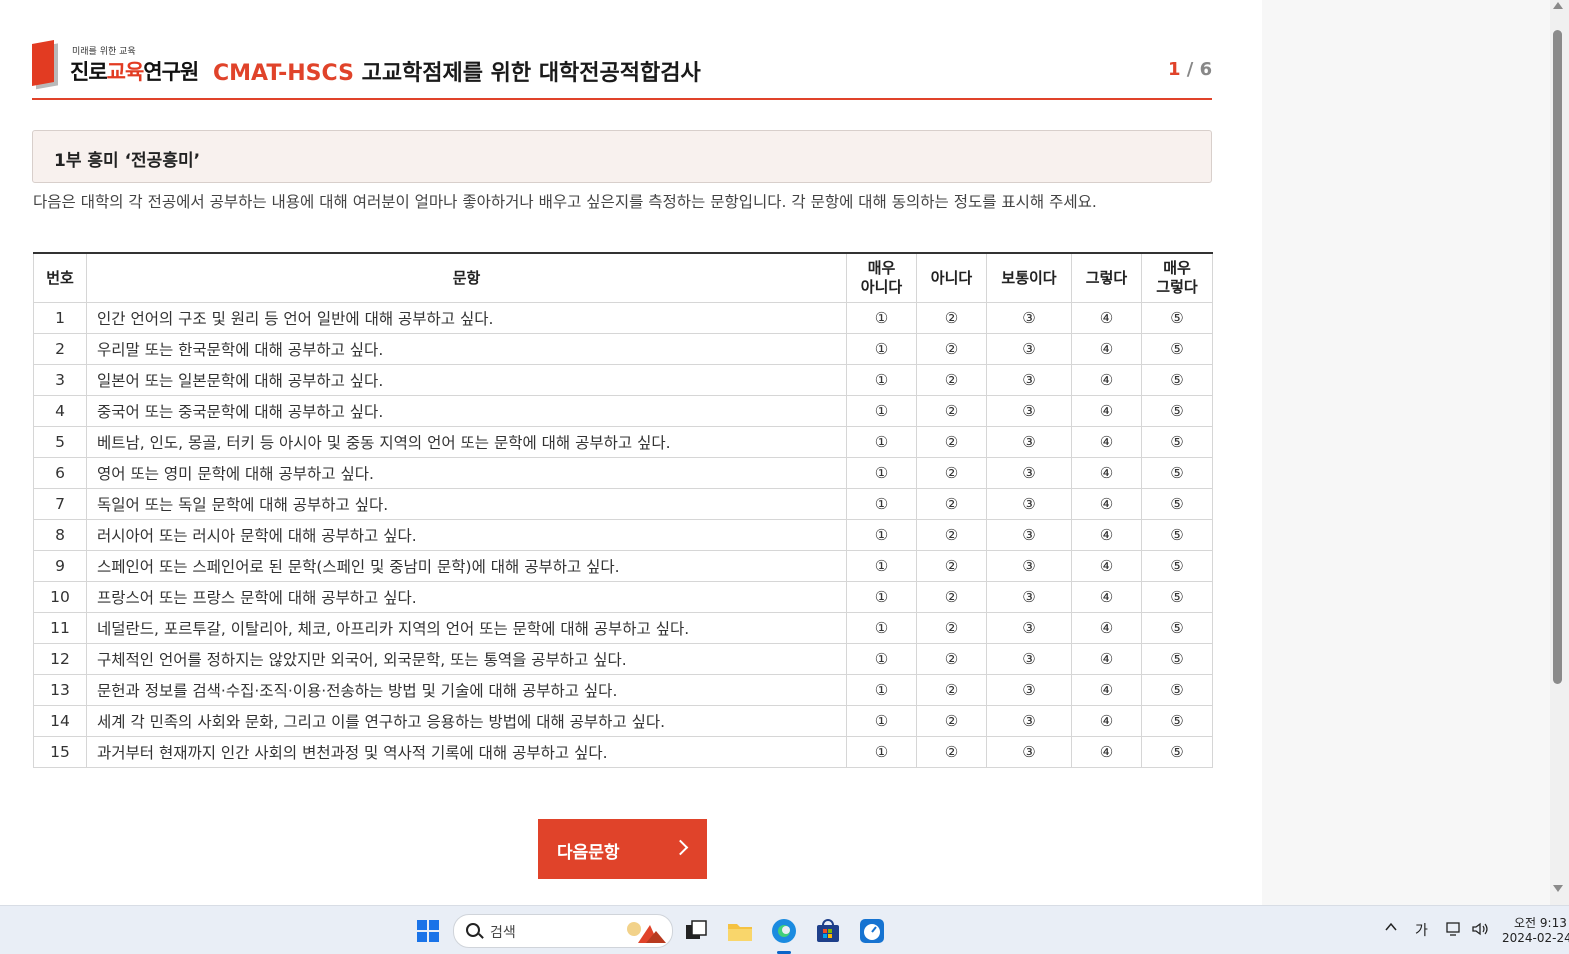  I want to click on volume-icon, so click(1480, 931).